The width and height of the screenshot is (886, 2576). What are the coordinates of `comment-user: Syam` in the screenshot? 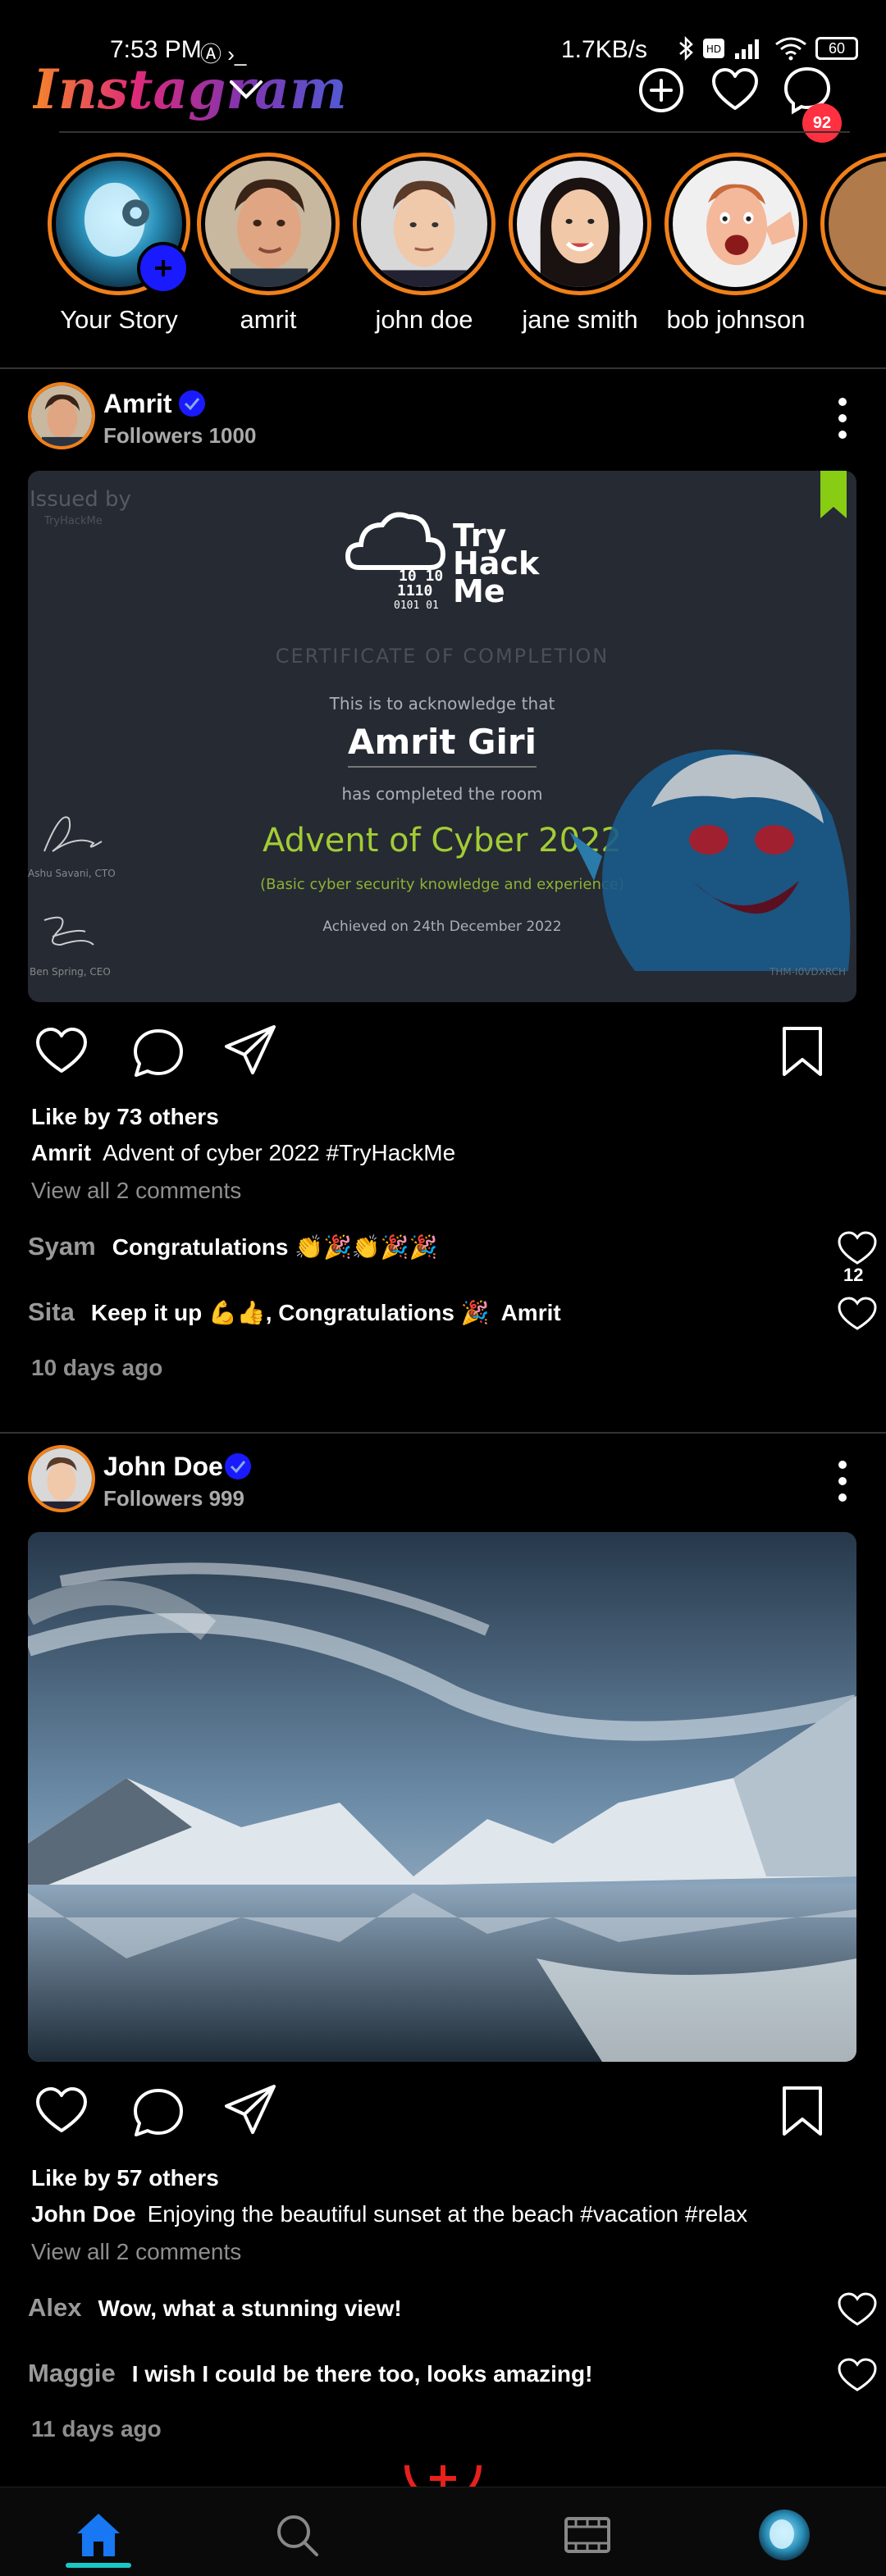 It's located at (62, 1246).